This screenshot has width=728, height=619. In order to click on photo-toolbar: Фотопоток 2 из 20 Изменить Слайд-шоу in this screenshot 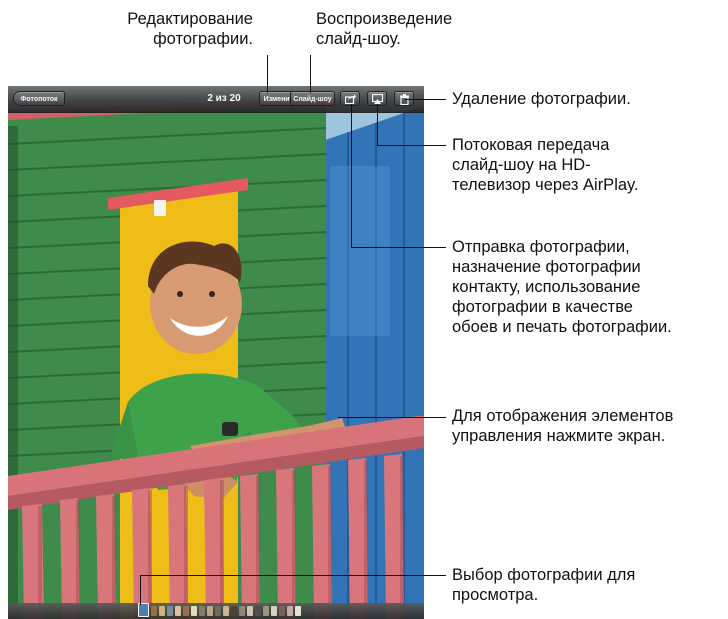, I will do `click(216, 99)`.